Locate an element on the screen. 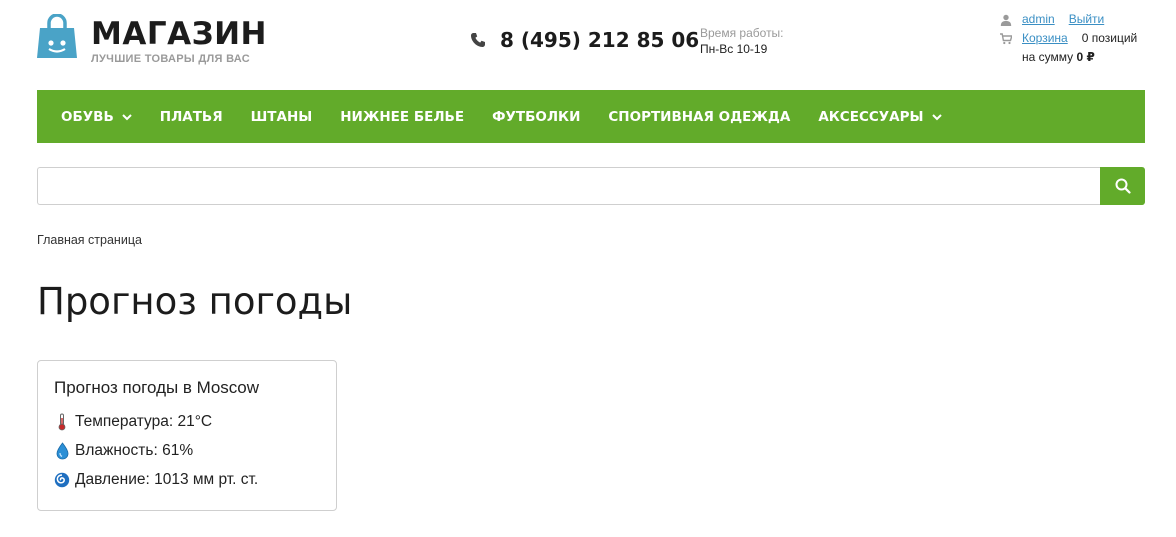  username-link: admin is located at coordinates (1038, 19).